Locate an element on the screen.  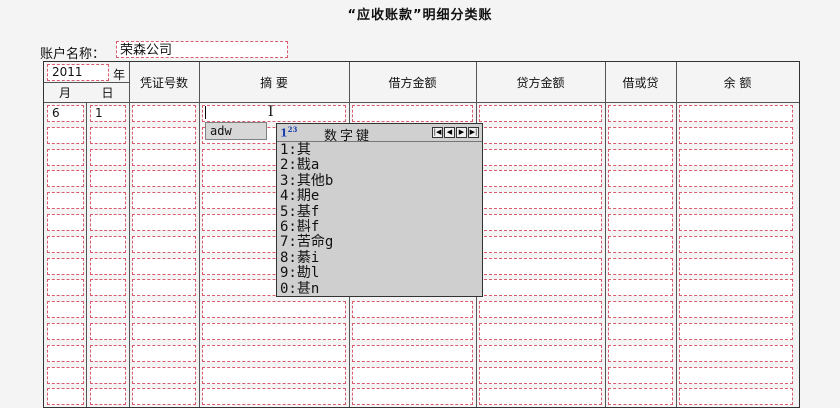
ime-candidate-item: 5:基f is located at coordinates (306, 212).